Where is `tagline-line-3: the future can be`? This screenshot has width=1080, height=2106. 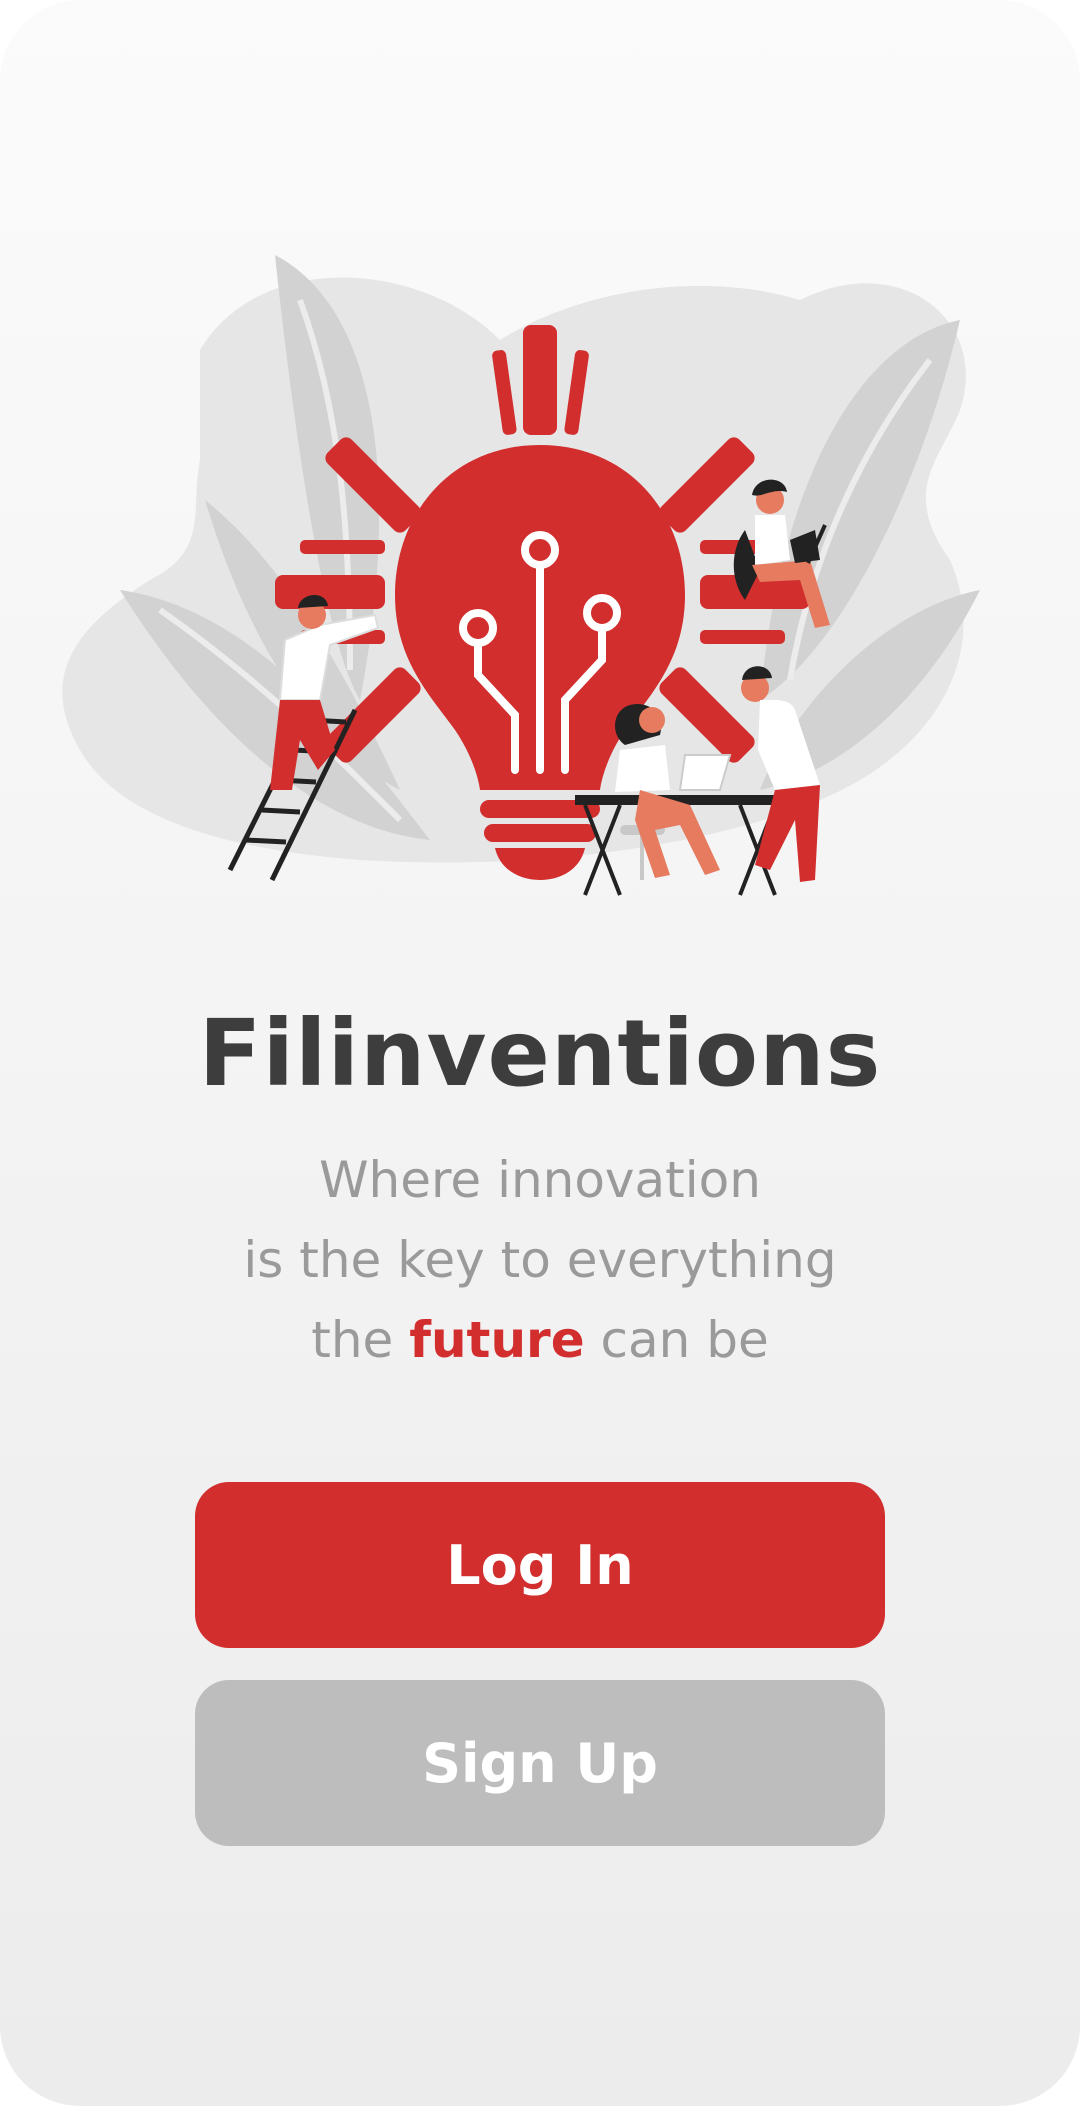
tagline-line-3: the future can be is located at coordinates (540, 1340).